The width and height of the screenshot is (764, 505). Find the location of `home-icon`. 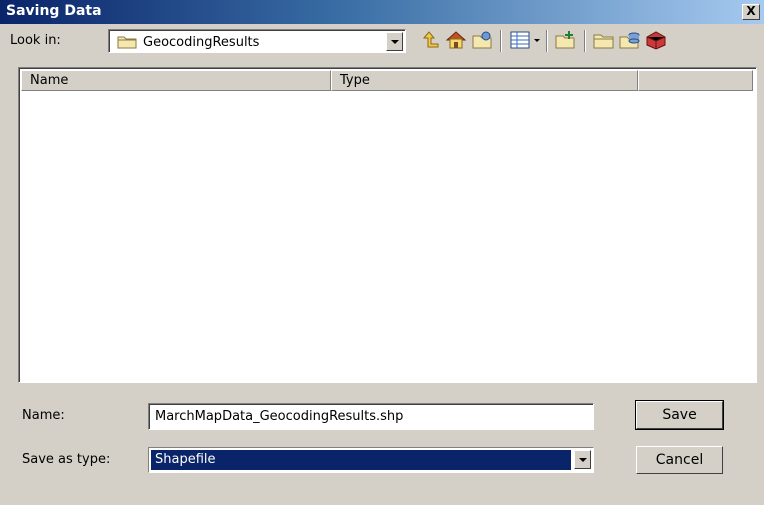

home-icon is located at coordinates (456, 40).